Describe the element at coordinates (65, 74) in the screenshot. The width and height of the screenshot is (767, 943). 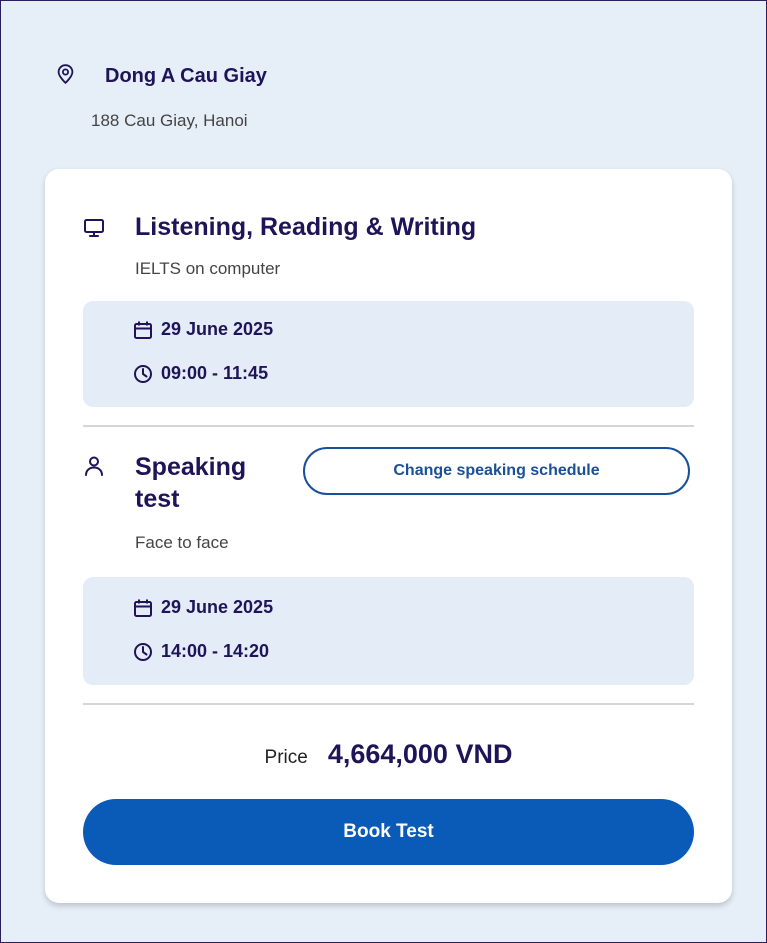
I see `location-pin-icon` at that location.